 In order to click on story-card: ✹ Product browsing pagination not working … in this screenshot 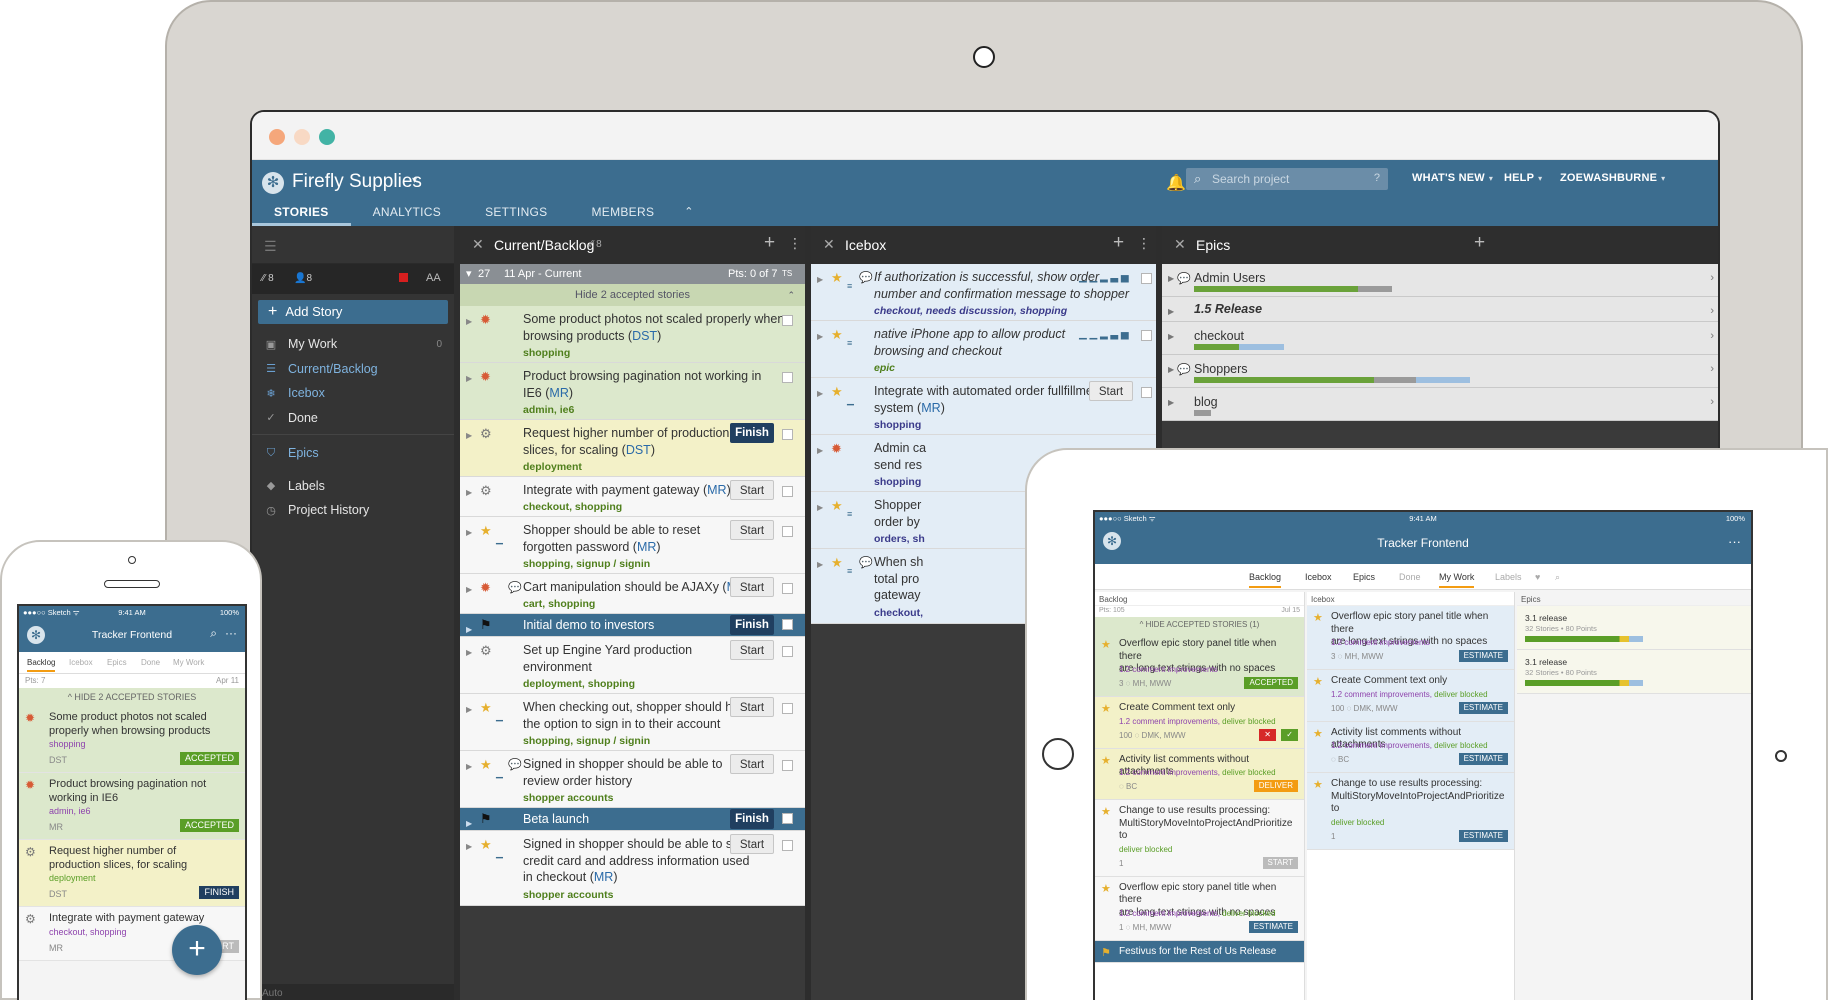, I will do `click(132, 806)`.